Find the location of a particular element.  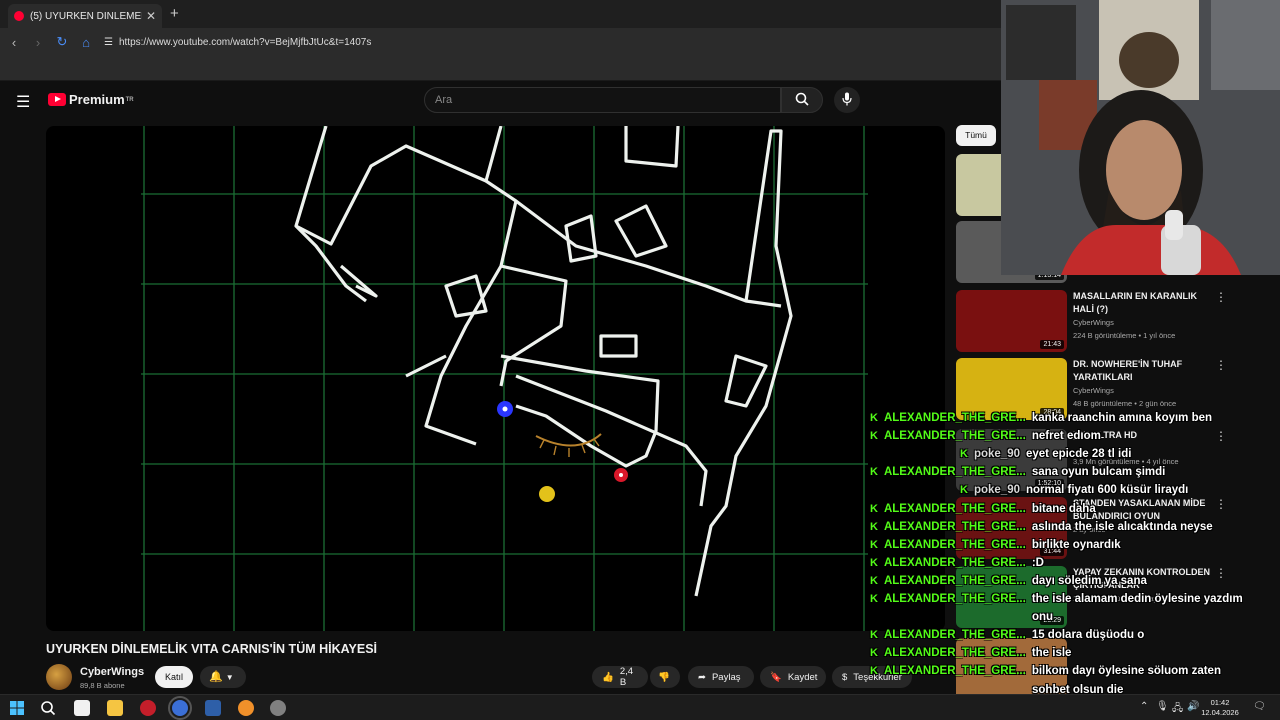

forward-icon: › is located at coordinates (38, 42).